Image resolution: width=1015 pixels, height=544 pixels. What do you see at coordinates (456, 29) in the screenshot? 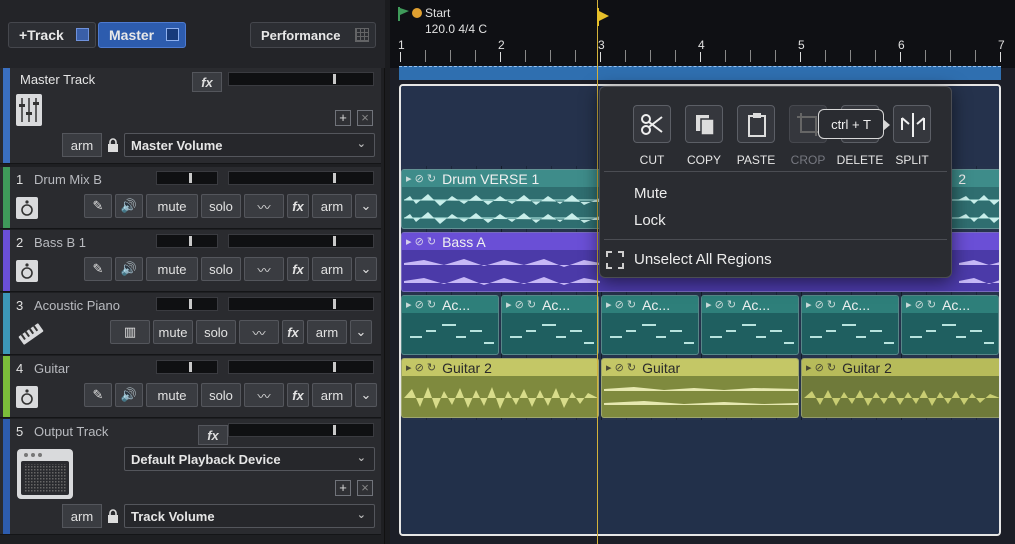
I see `tempo-label: 120.0 4/4 C` at bounding box center [456, 29].